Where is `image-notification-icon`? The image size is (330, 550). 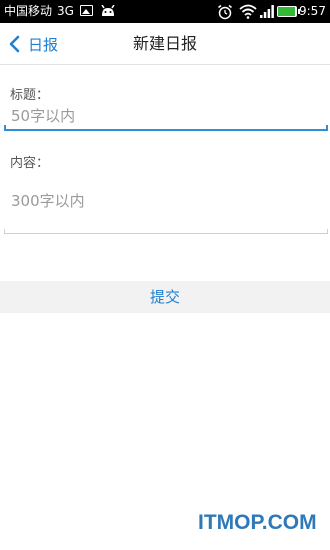
image-notification-icon is located at coordinates (86, 10).